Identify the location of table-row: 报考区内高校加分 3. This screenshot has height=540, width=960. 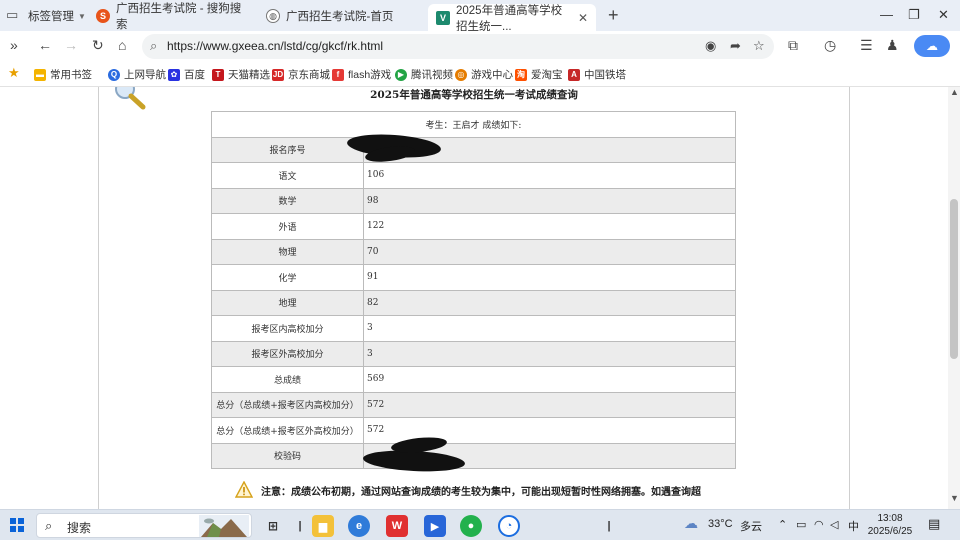
(473, 328).